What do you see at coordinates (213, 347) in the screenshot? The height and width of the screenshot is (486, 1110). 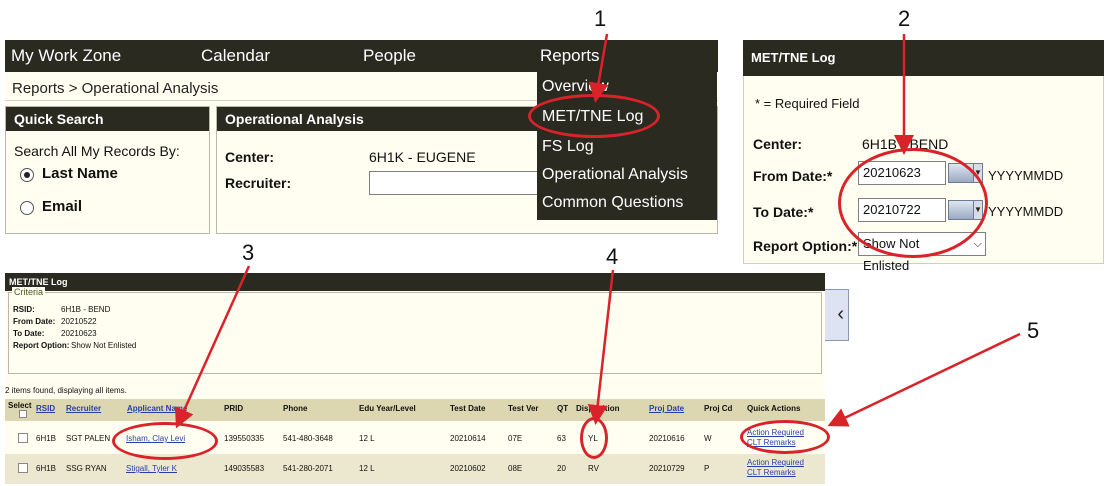 I see `arrow-to-applicant` at bounding box center [213, 347].